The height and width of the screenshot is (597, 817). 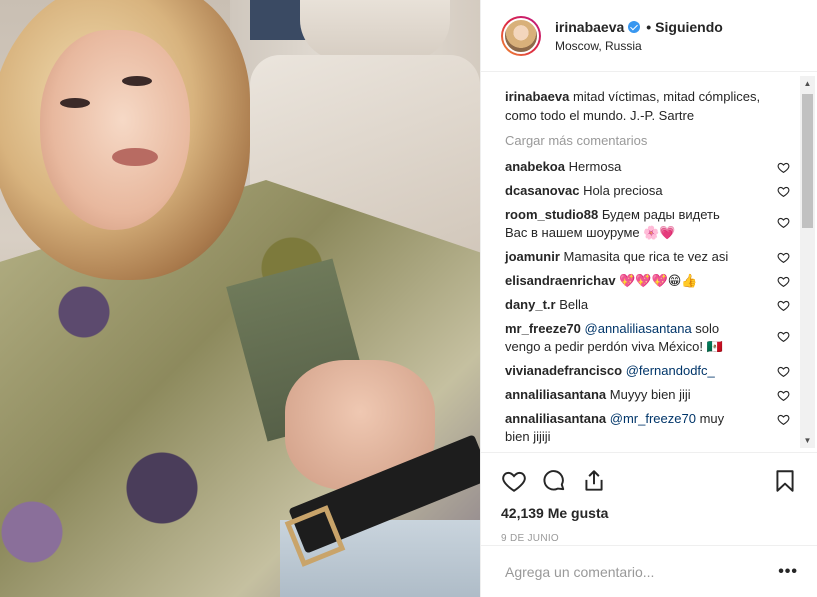 I want to click on load-more-comments-button: Cargar más comentarios, so click(x=649, y=140).